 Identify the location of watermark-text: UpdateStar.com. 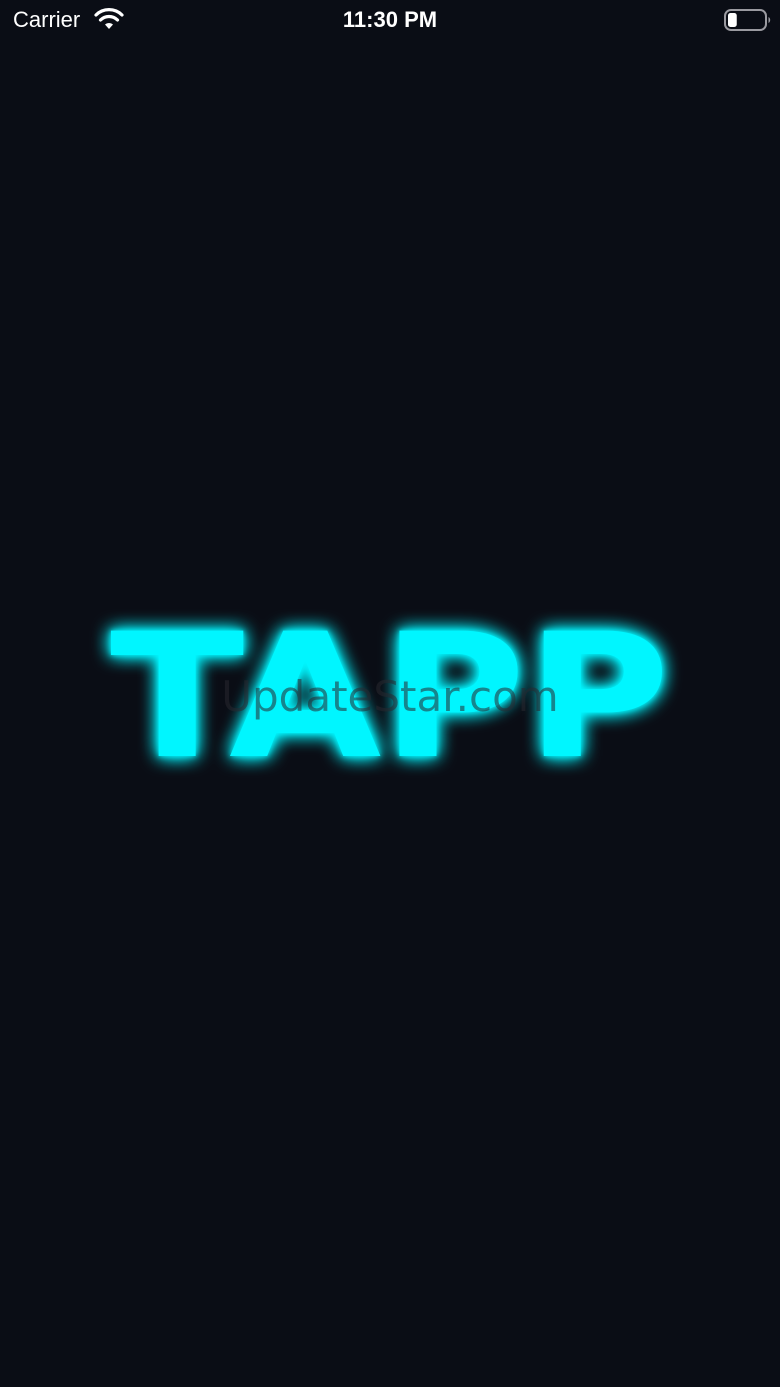
(390, 696).